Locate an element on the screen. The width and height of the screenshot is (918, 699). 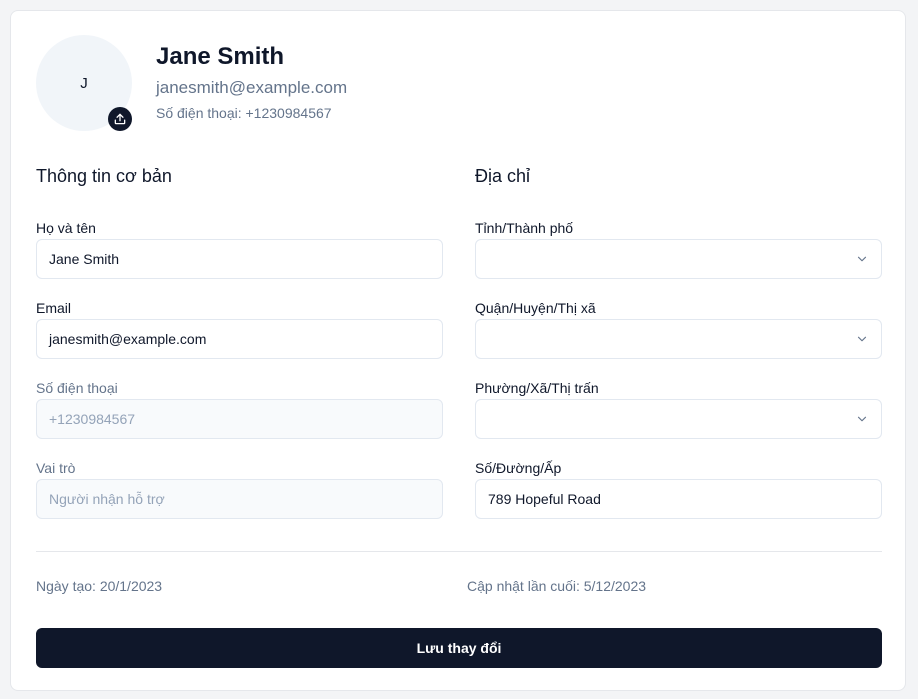
upload-avatar-button is located at coordinates (120, 119).